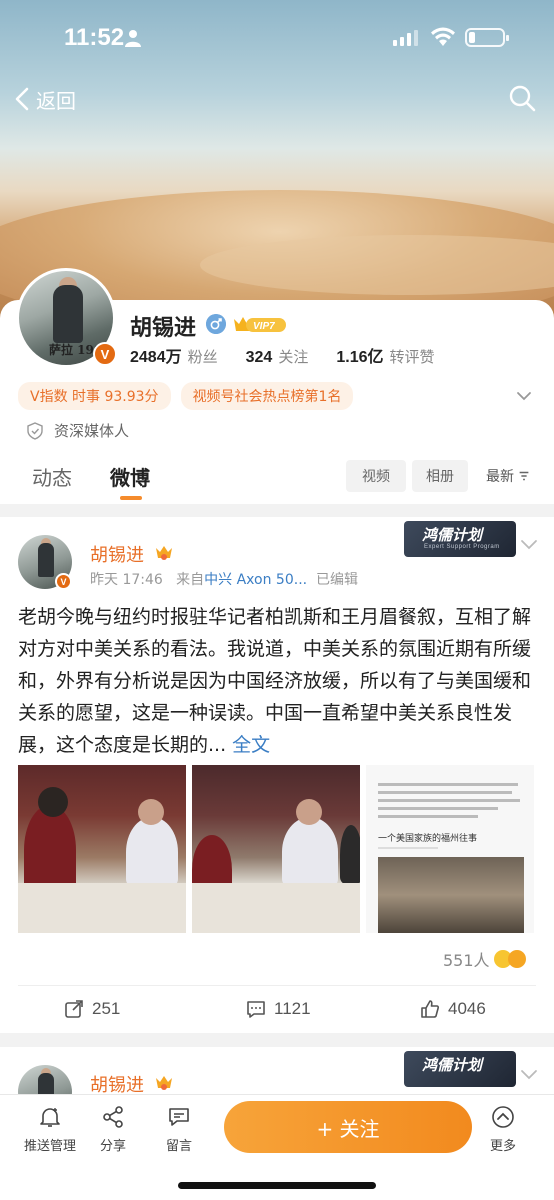 This screenshot has width=554, height=1200. Describe the element at coordinates (105, 354) in the screenshot. I see `verified-badge: V` at that location.